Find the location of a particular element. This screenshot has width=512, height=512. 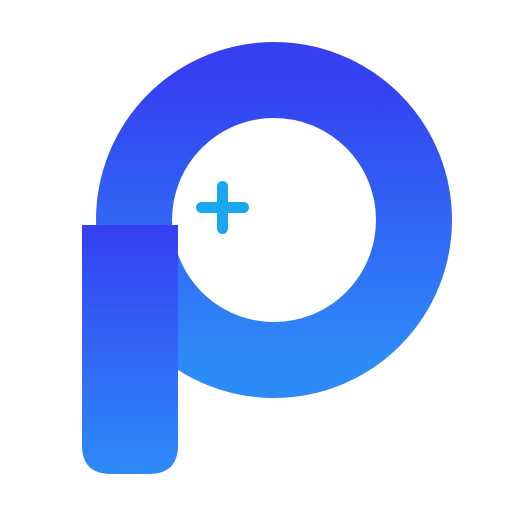

plus-icon is located at coordinates (222, 207).